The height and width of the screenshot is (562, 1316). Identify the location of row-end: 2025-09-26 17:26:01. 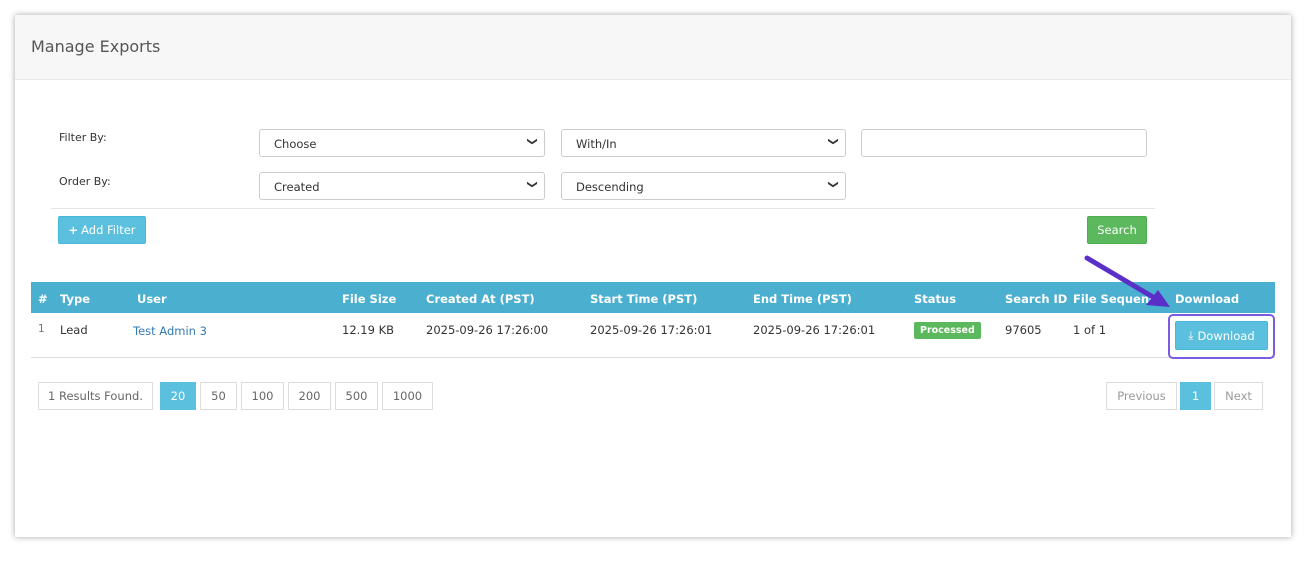
(814, 330).